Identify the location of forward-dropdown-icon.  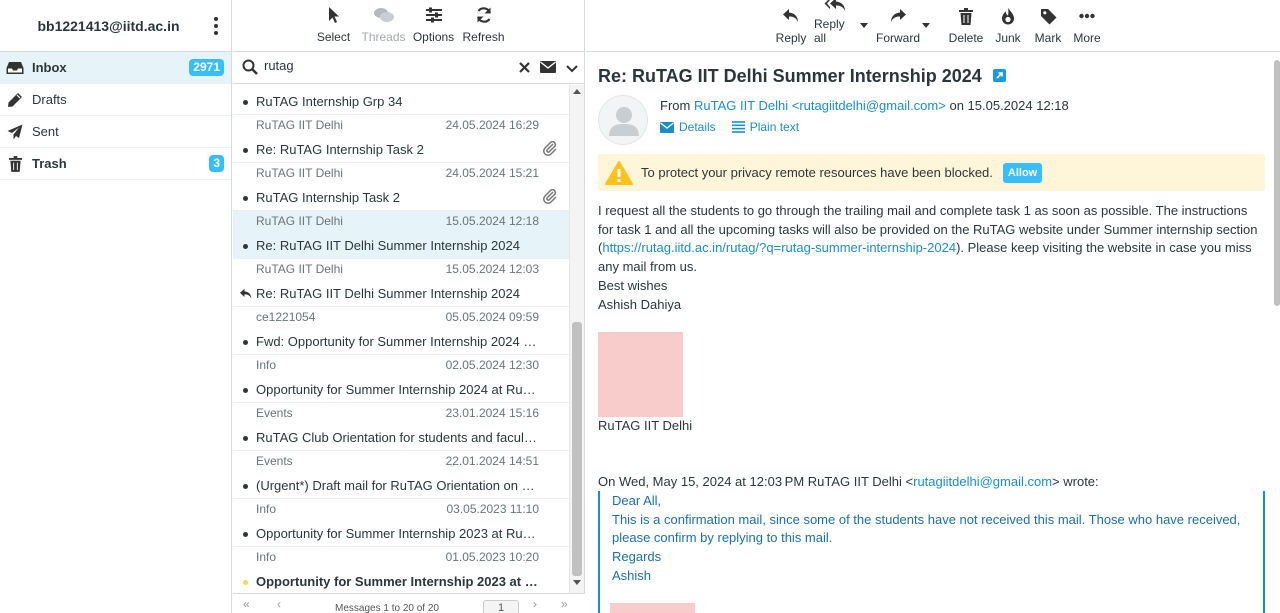
(926, 25).